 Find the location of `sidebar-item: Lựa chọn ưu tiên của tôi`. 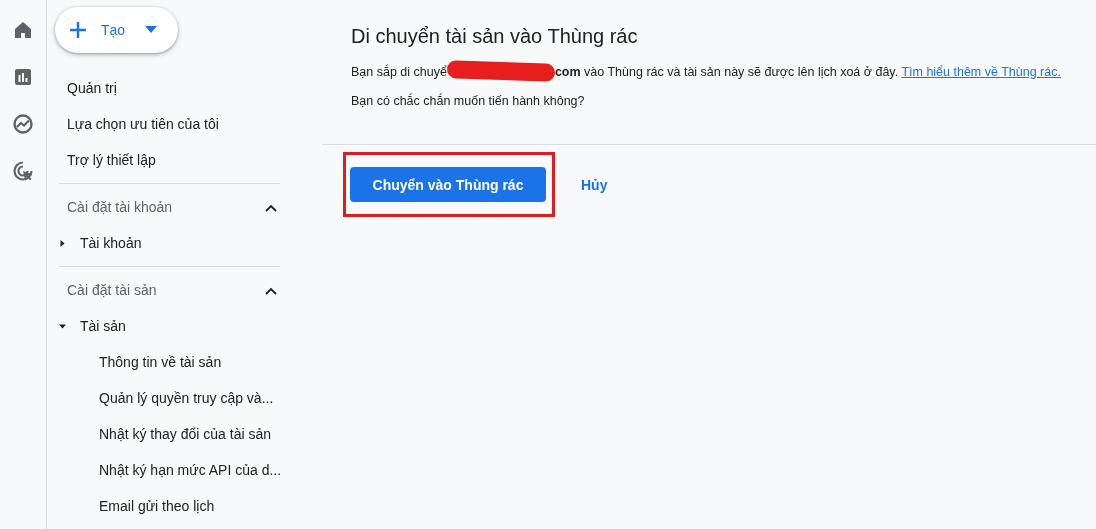

sidebar-item: Lựa chọn ưu tiên của tôi is located at coordinates (172, 124).